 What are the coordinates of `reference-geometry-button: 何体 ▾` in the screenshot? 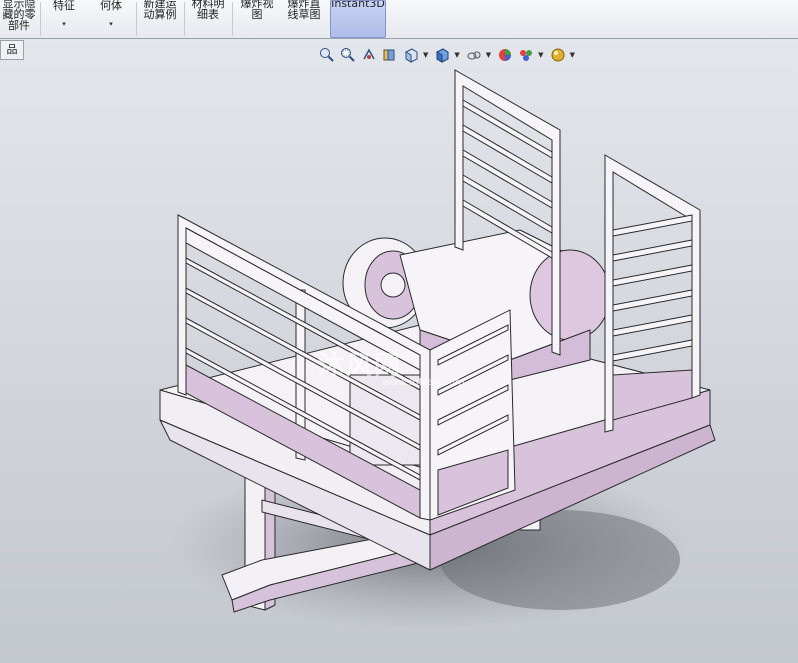 It's located at (111, 19).